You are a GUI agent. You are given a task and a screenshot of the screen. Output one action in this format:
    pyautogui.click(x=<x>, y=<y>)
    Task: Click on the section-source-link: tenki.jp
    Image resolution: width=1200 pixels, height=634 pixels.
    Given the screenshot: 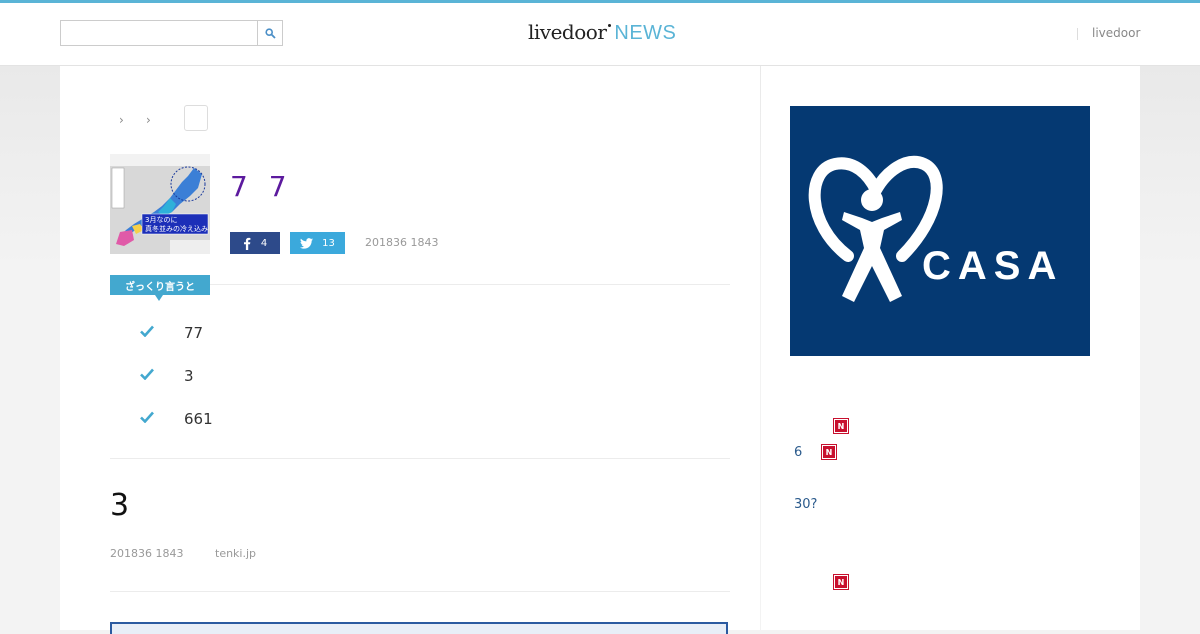 What is the action you would take?
    pyautogui.click(x=235, y=553)
    